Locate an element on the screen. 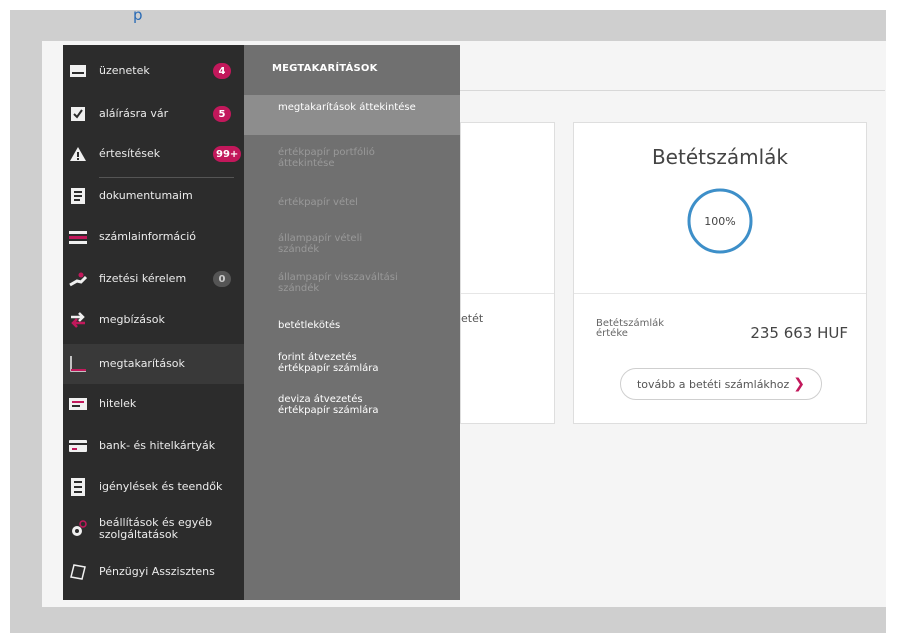 This screenshot has width=904, height=633. submenu-item-govbond-purchase-intent: állampapír vételi szándék is located at coordinates (352, 244).